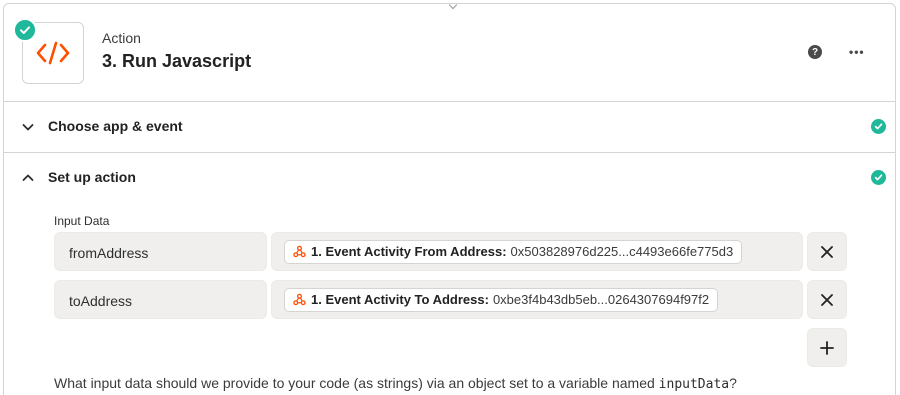 This screenshot has height=395, width=900. Describe the element at coordinates (694, 384) in the screenshot. I see `help-text-code: inputData` at that location.